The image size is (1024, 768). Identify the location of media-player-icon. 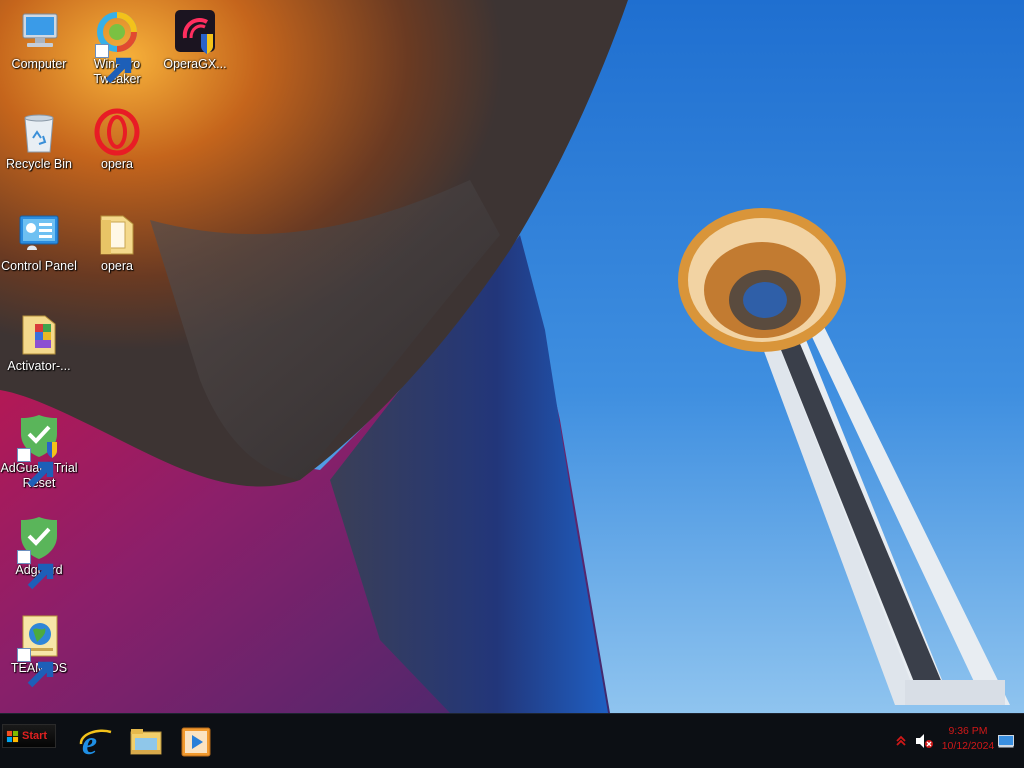
(196, 742).